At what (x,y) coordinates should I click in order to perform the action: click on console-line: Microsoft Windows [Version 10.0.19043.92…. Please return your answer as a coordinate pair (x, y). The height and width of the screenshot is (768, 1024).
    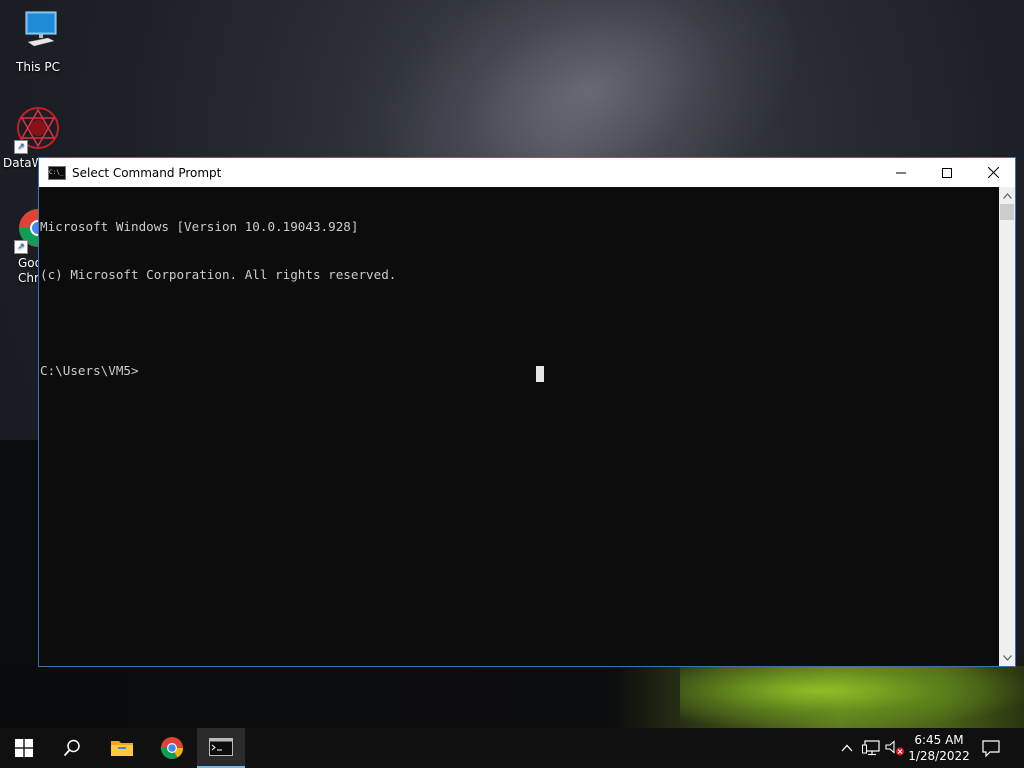
    Looking at the image, I should click on (199, 226).